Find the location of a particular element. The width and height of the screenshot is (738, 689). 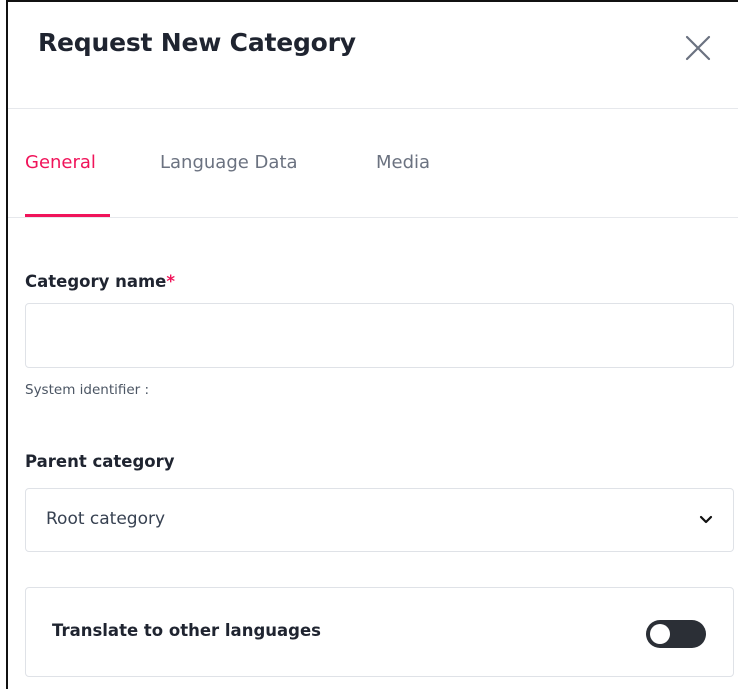

toggle-knob is located at coordinates (660, 634).